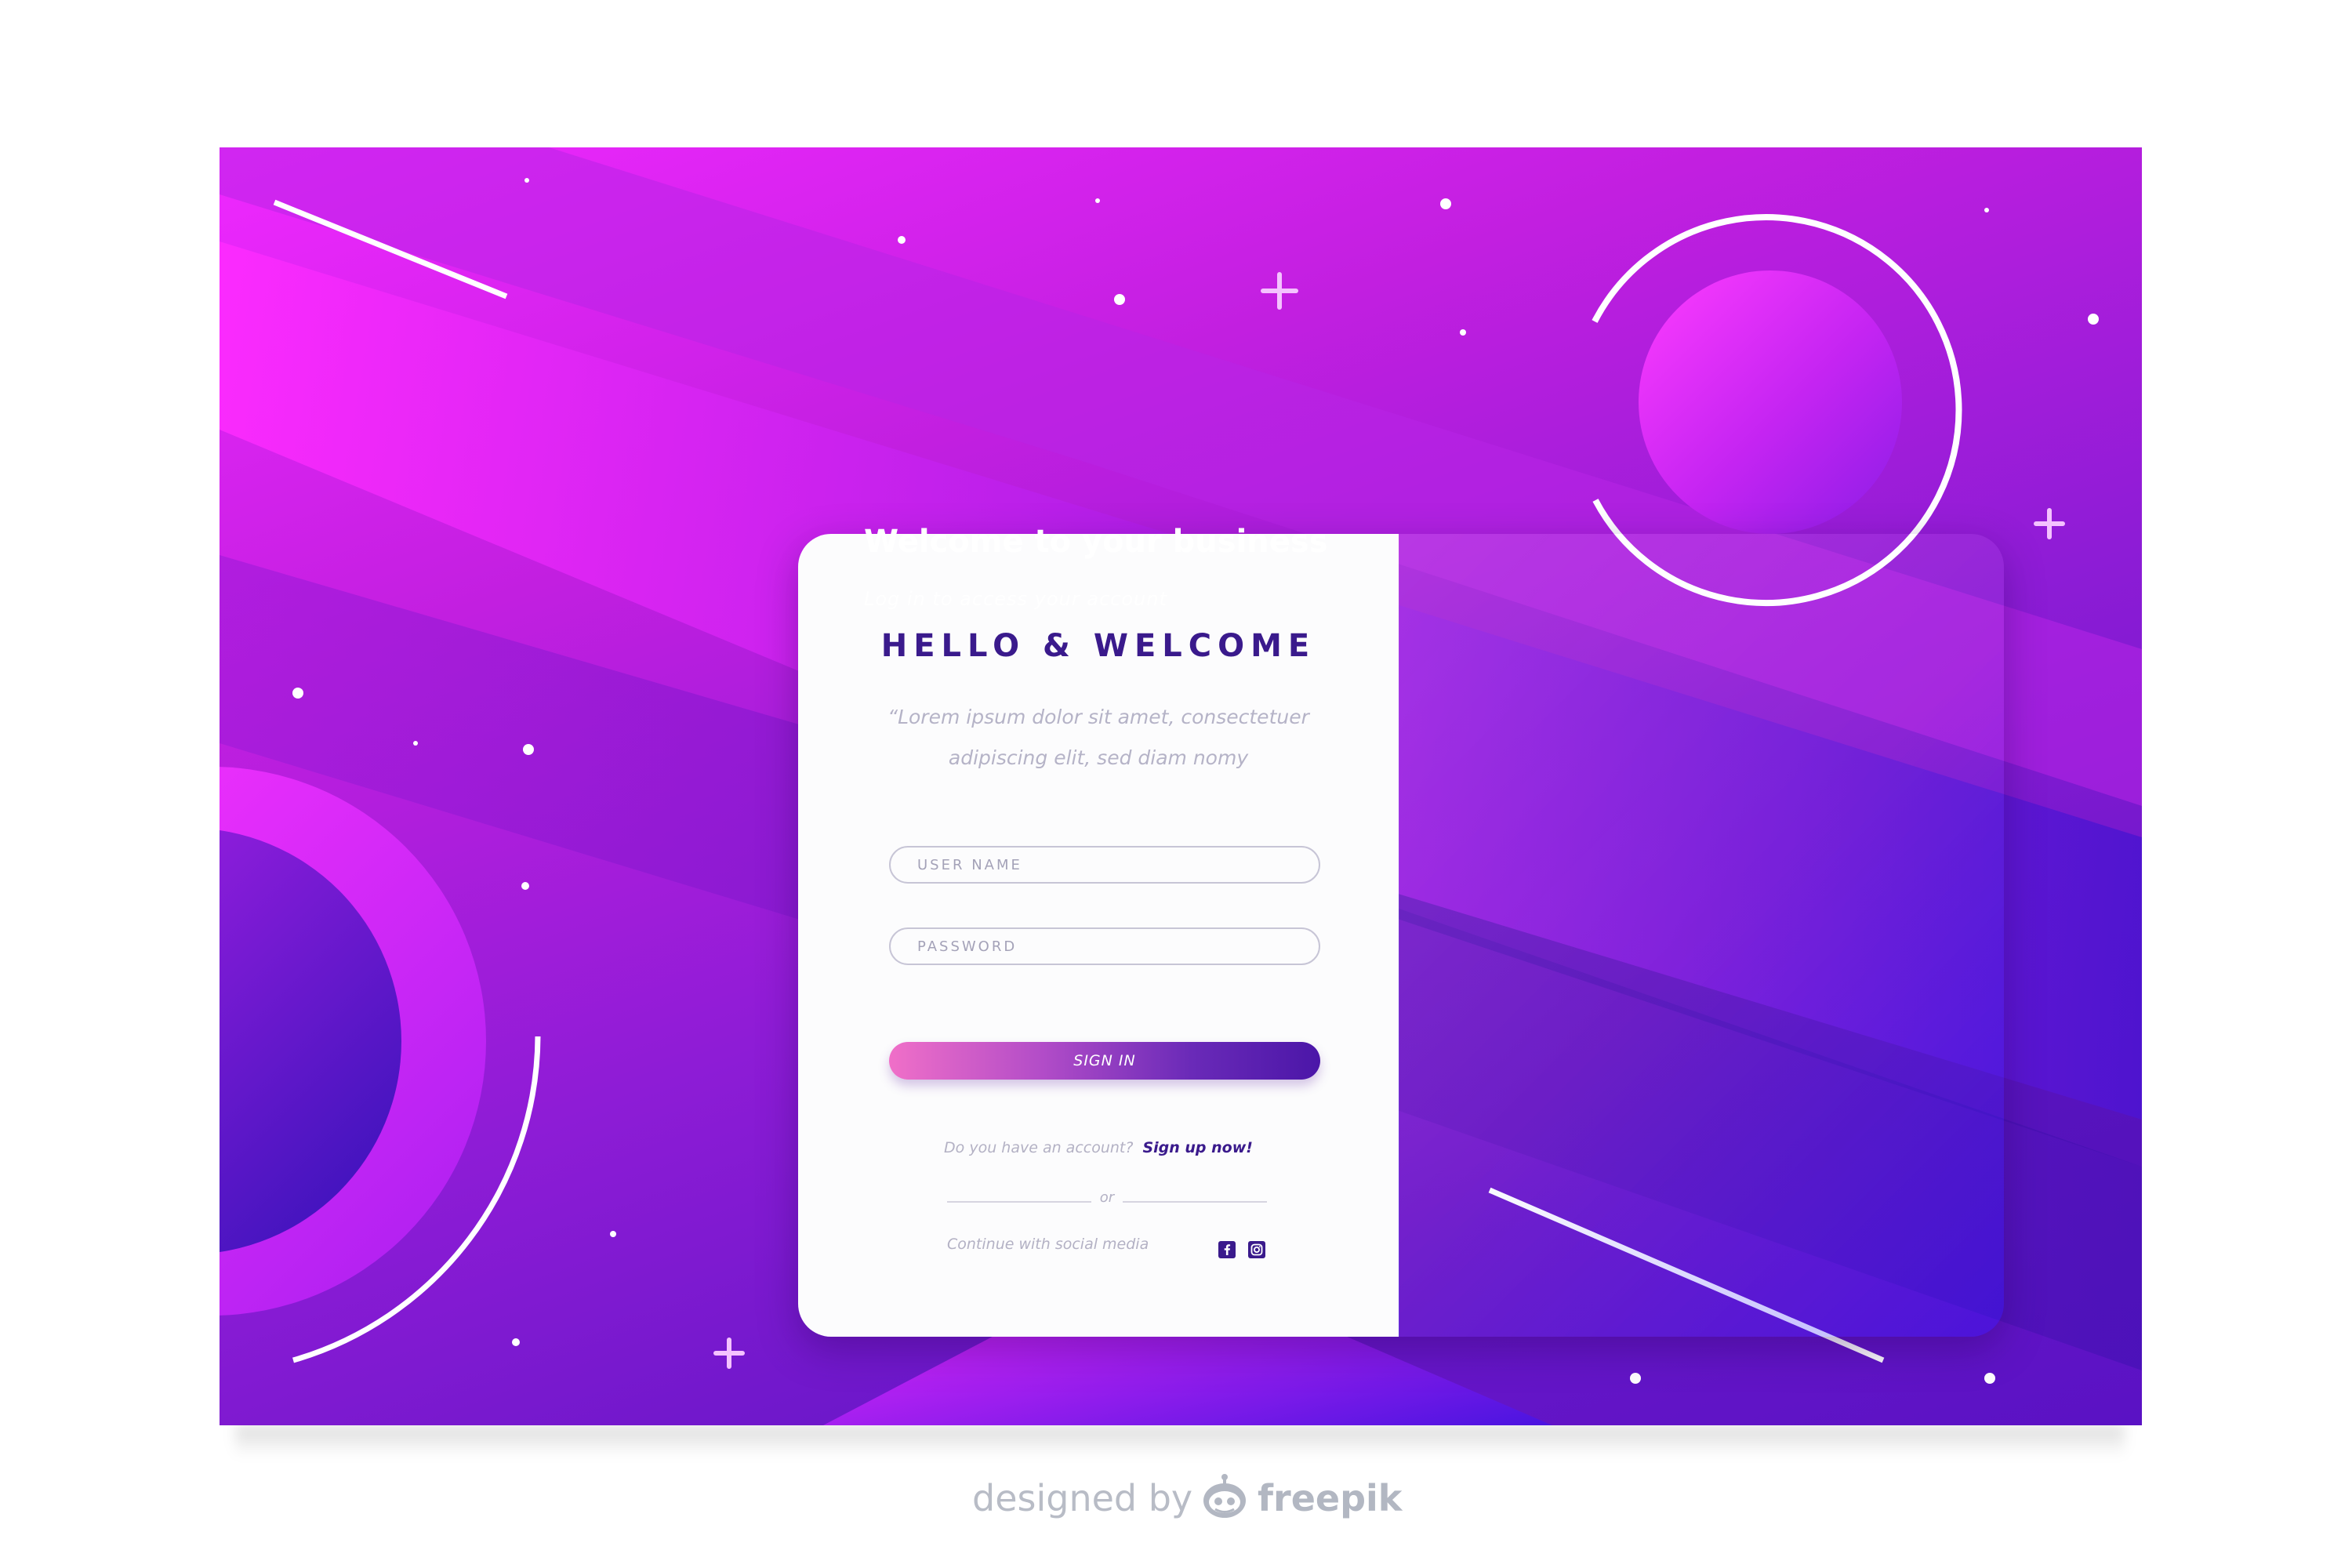  Describe the element at coordinates (1096, 542) in the screenshot. I see `welcome-heading: Welcome to your business` at that location.